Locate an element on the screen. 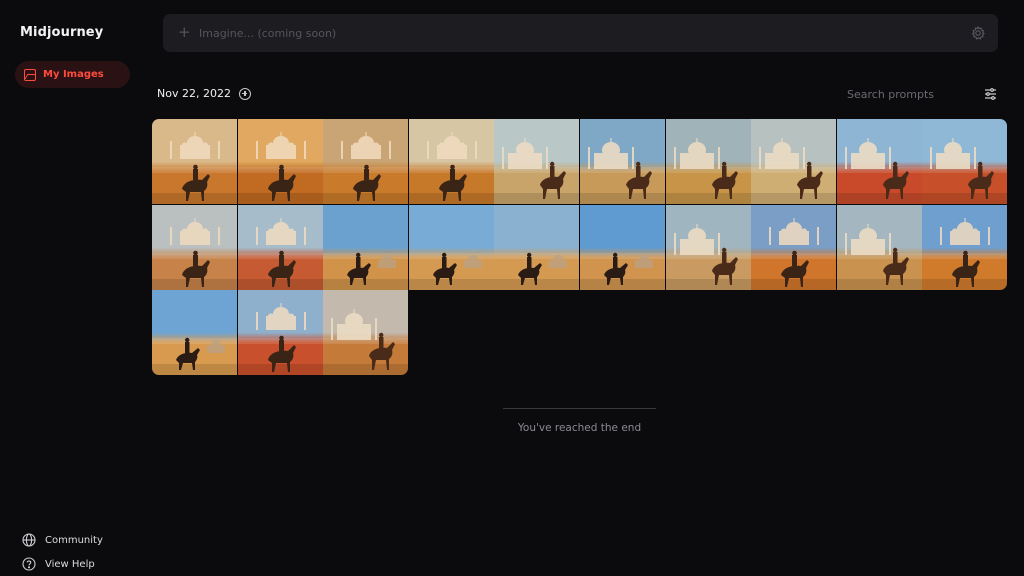 This screenshot has width=1024, height=576. gear-icon is located at coordinates (978, 33).